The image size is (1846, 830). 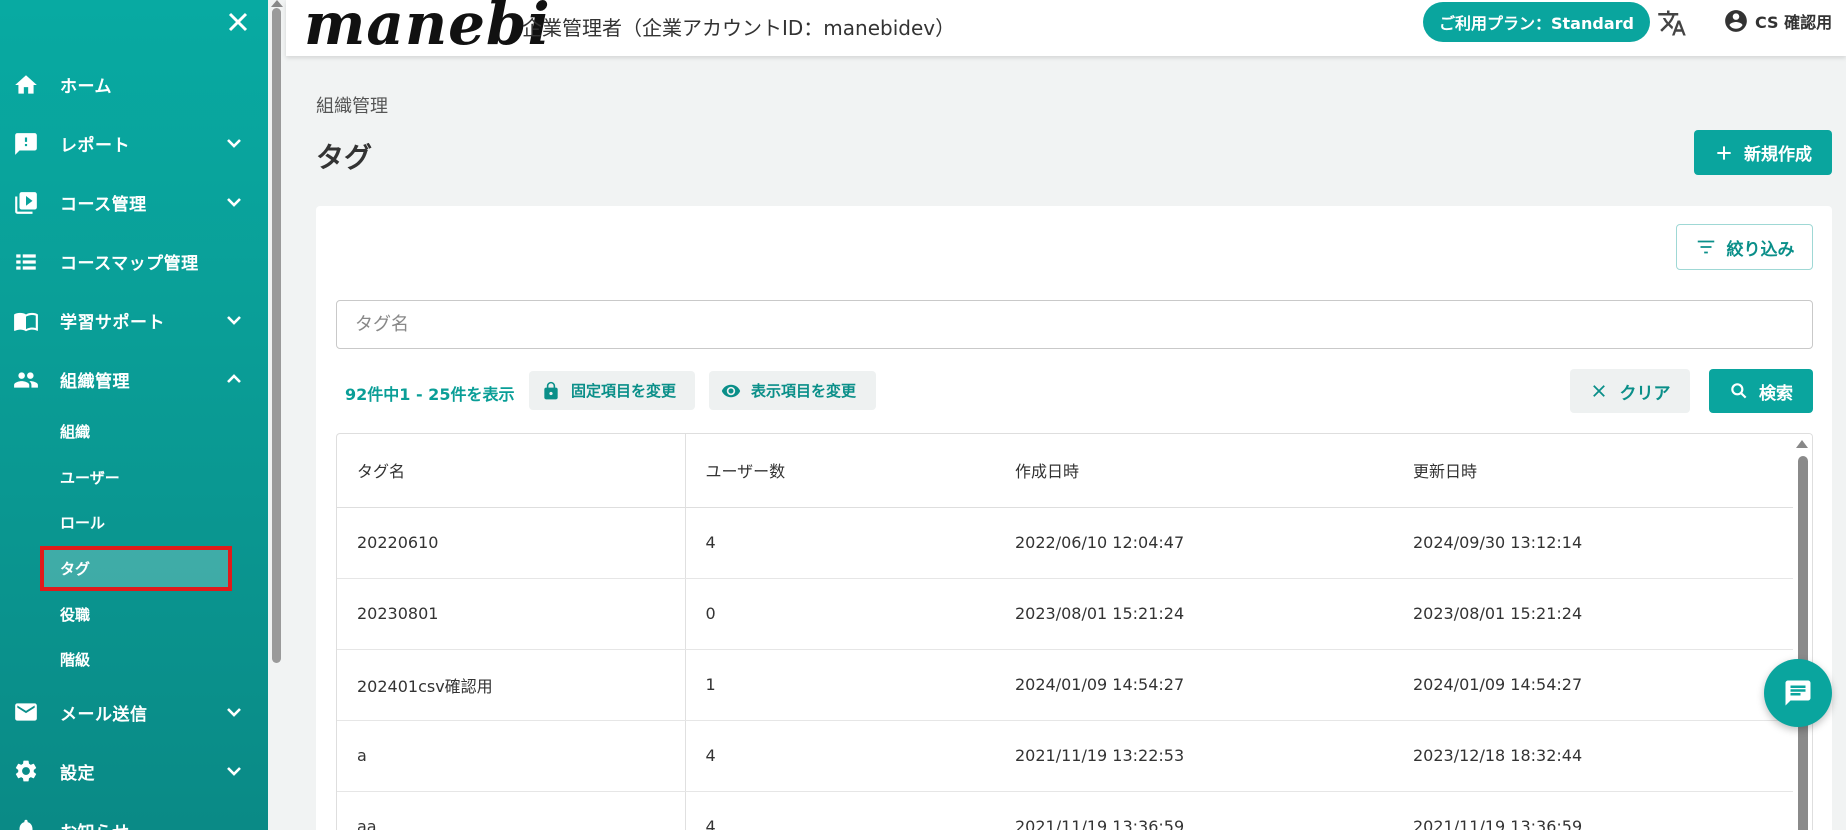 I want to click on subnav-item-organization: 組織, so click(x=134, y=432).